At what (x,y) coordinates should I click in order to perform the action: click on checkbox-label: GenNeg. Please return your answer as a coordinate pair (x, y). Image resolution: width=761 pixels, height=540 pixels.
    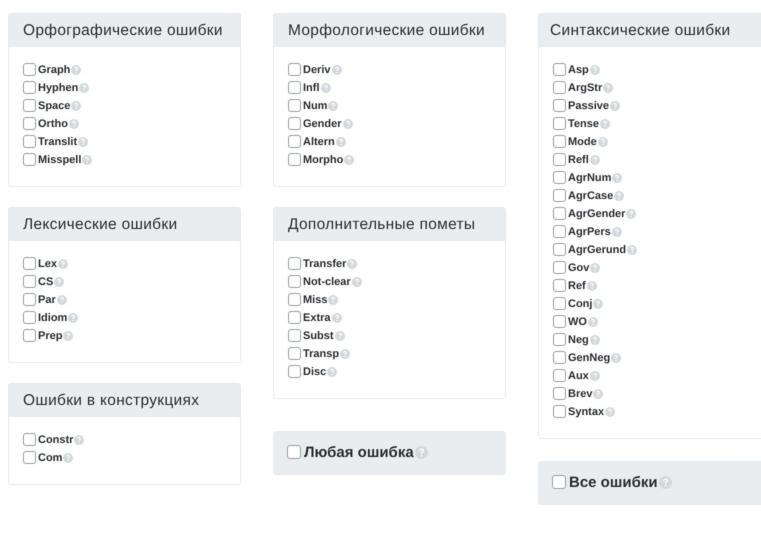
    Looking at the image, I should click on (589, 358).